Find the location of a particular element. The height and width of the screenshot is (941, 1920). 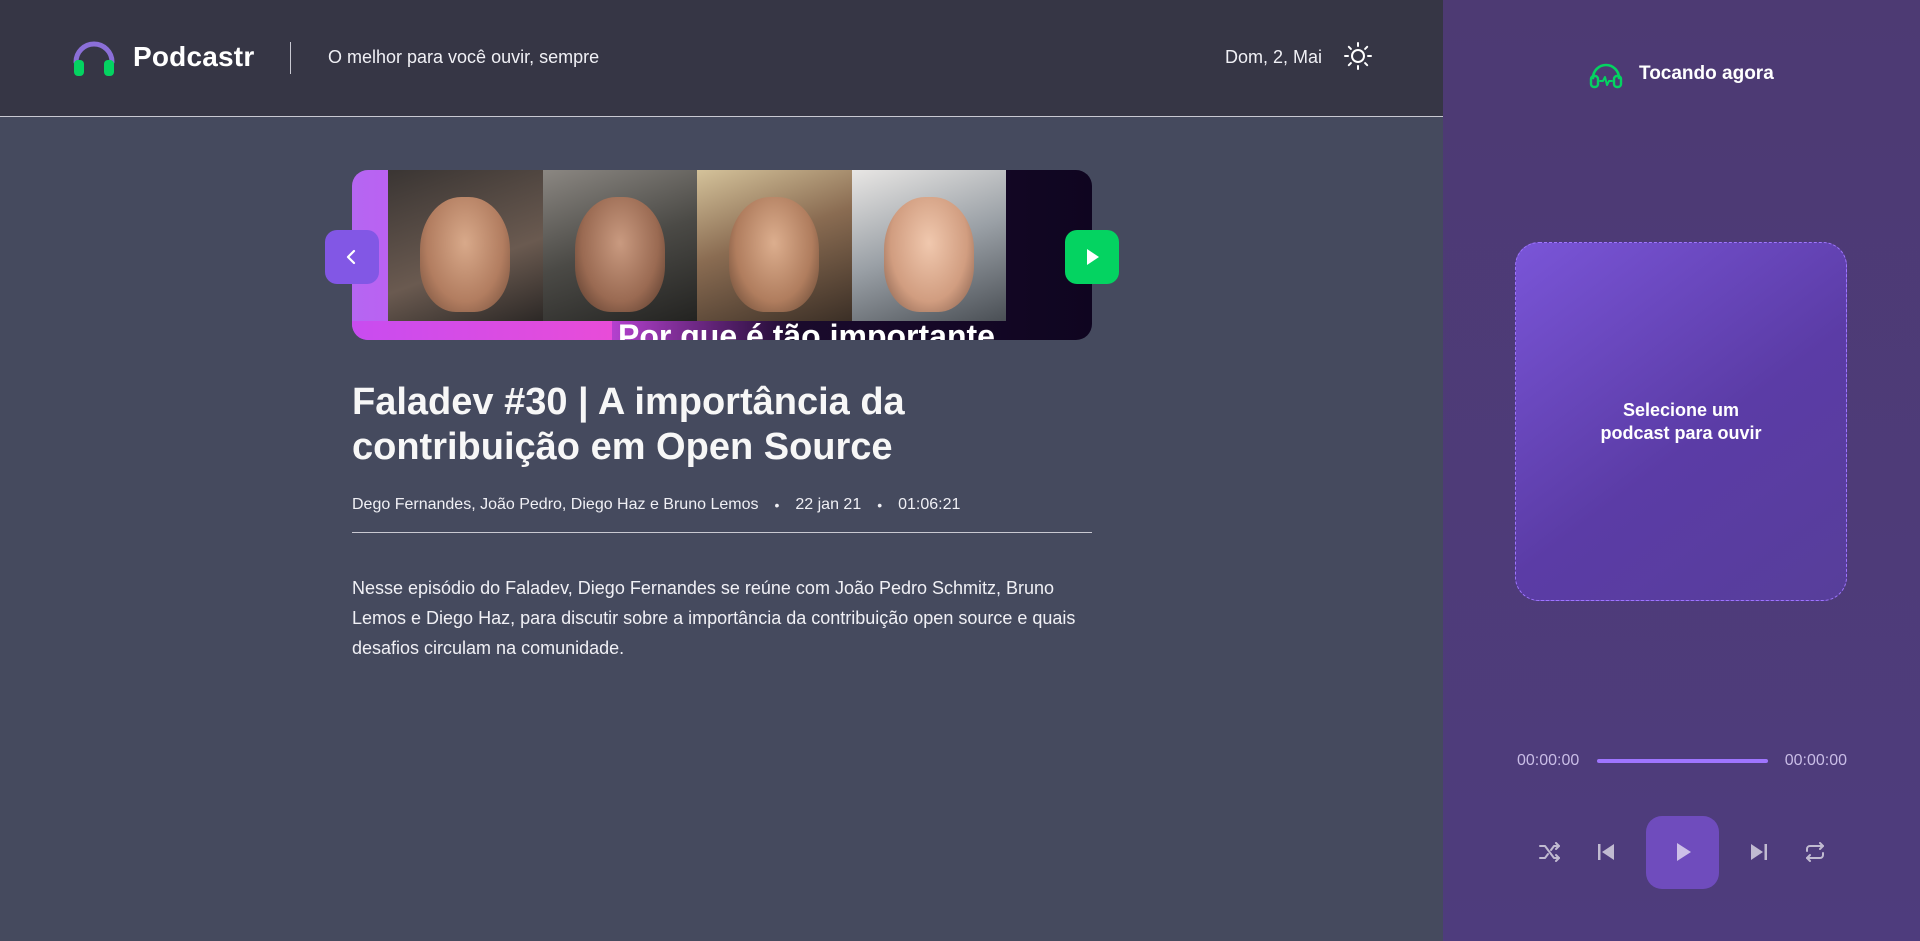

thumbnail-accent-bar is located at coordinates (482, 330).